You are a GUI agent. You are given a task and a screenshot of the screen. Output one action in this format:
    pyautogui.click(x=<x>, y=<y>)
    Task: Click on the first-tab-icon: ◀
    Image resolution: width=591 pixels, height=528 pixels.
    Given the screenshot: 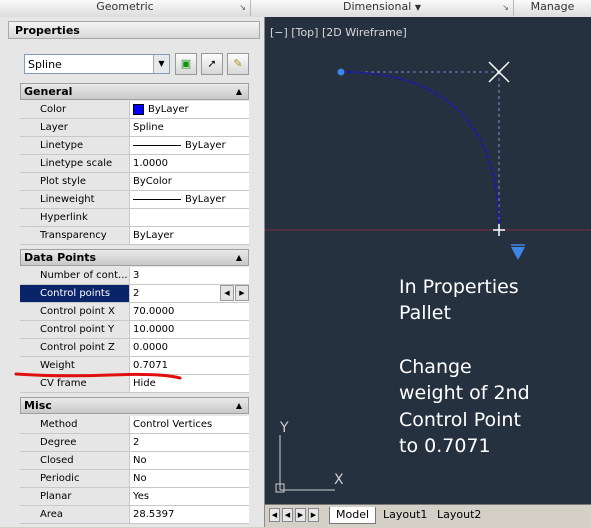 What is the action you would take?
    pyautogui.click(x=274, y=515)
    